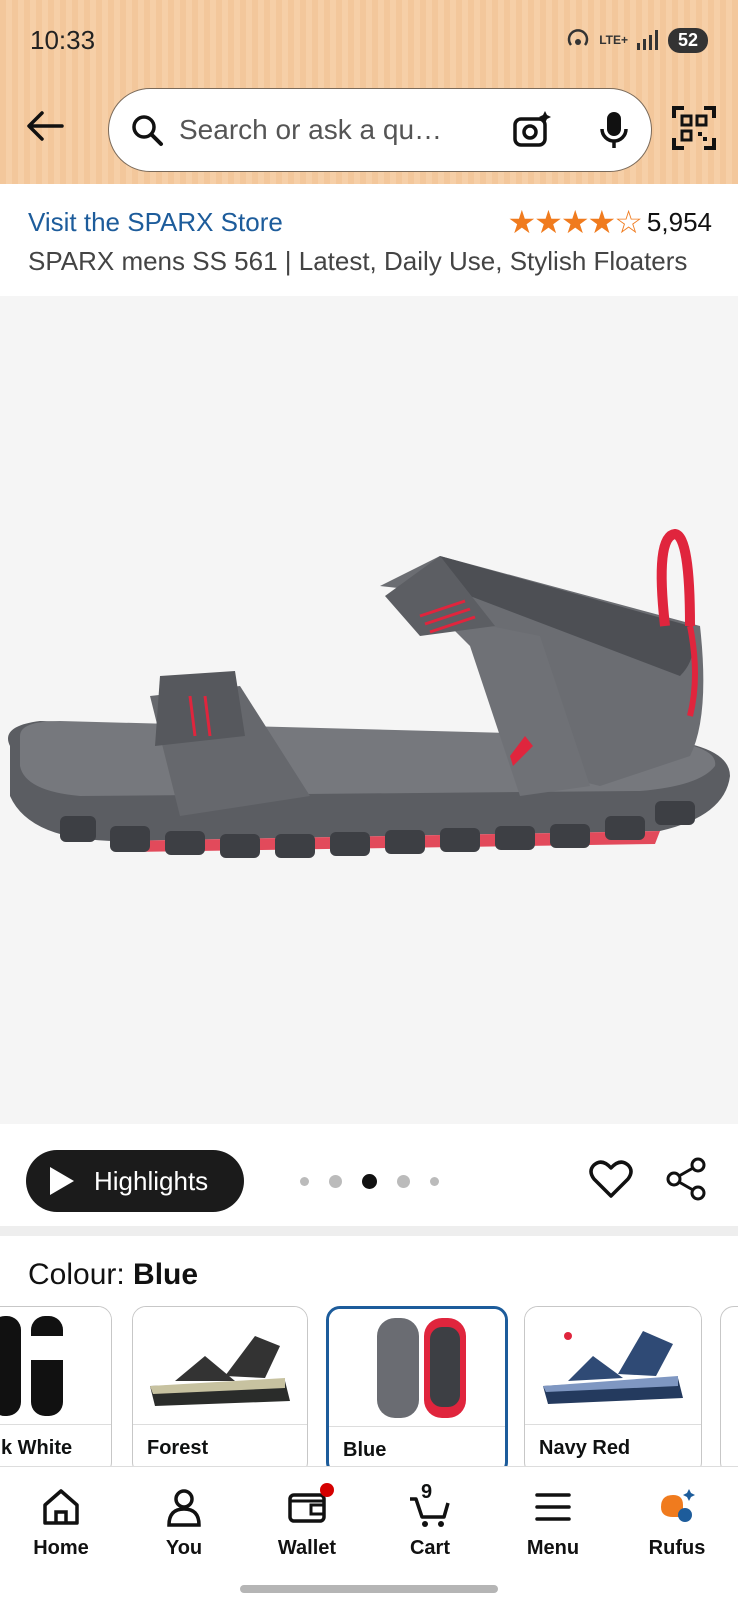 The width and height of the screenshot is (738, 1600). Describe the element at coordinates (677, 1548) in the screenshot. I see `nav-label: Rufus` at that location.